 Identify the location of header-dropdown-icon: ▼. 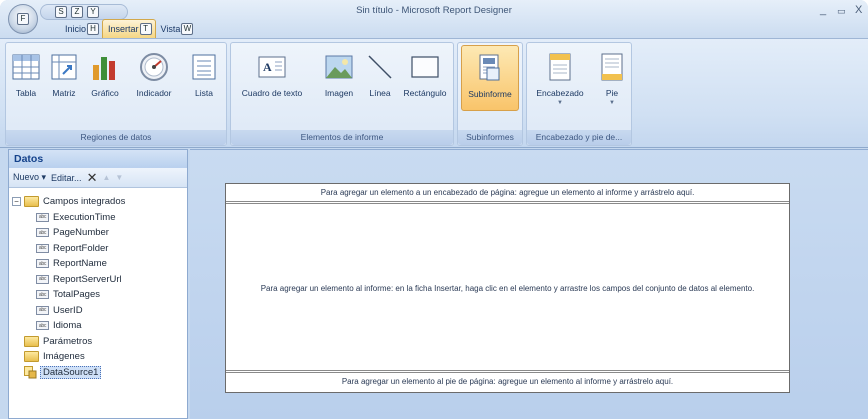
(560, 103).